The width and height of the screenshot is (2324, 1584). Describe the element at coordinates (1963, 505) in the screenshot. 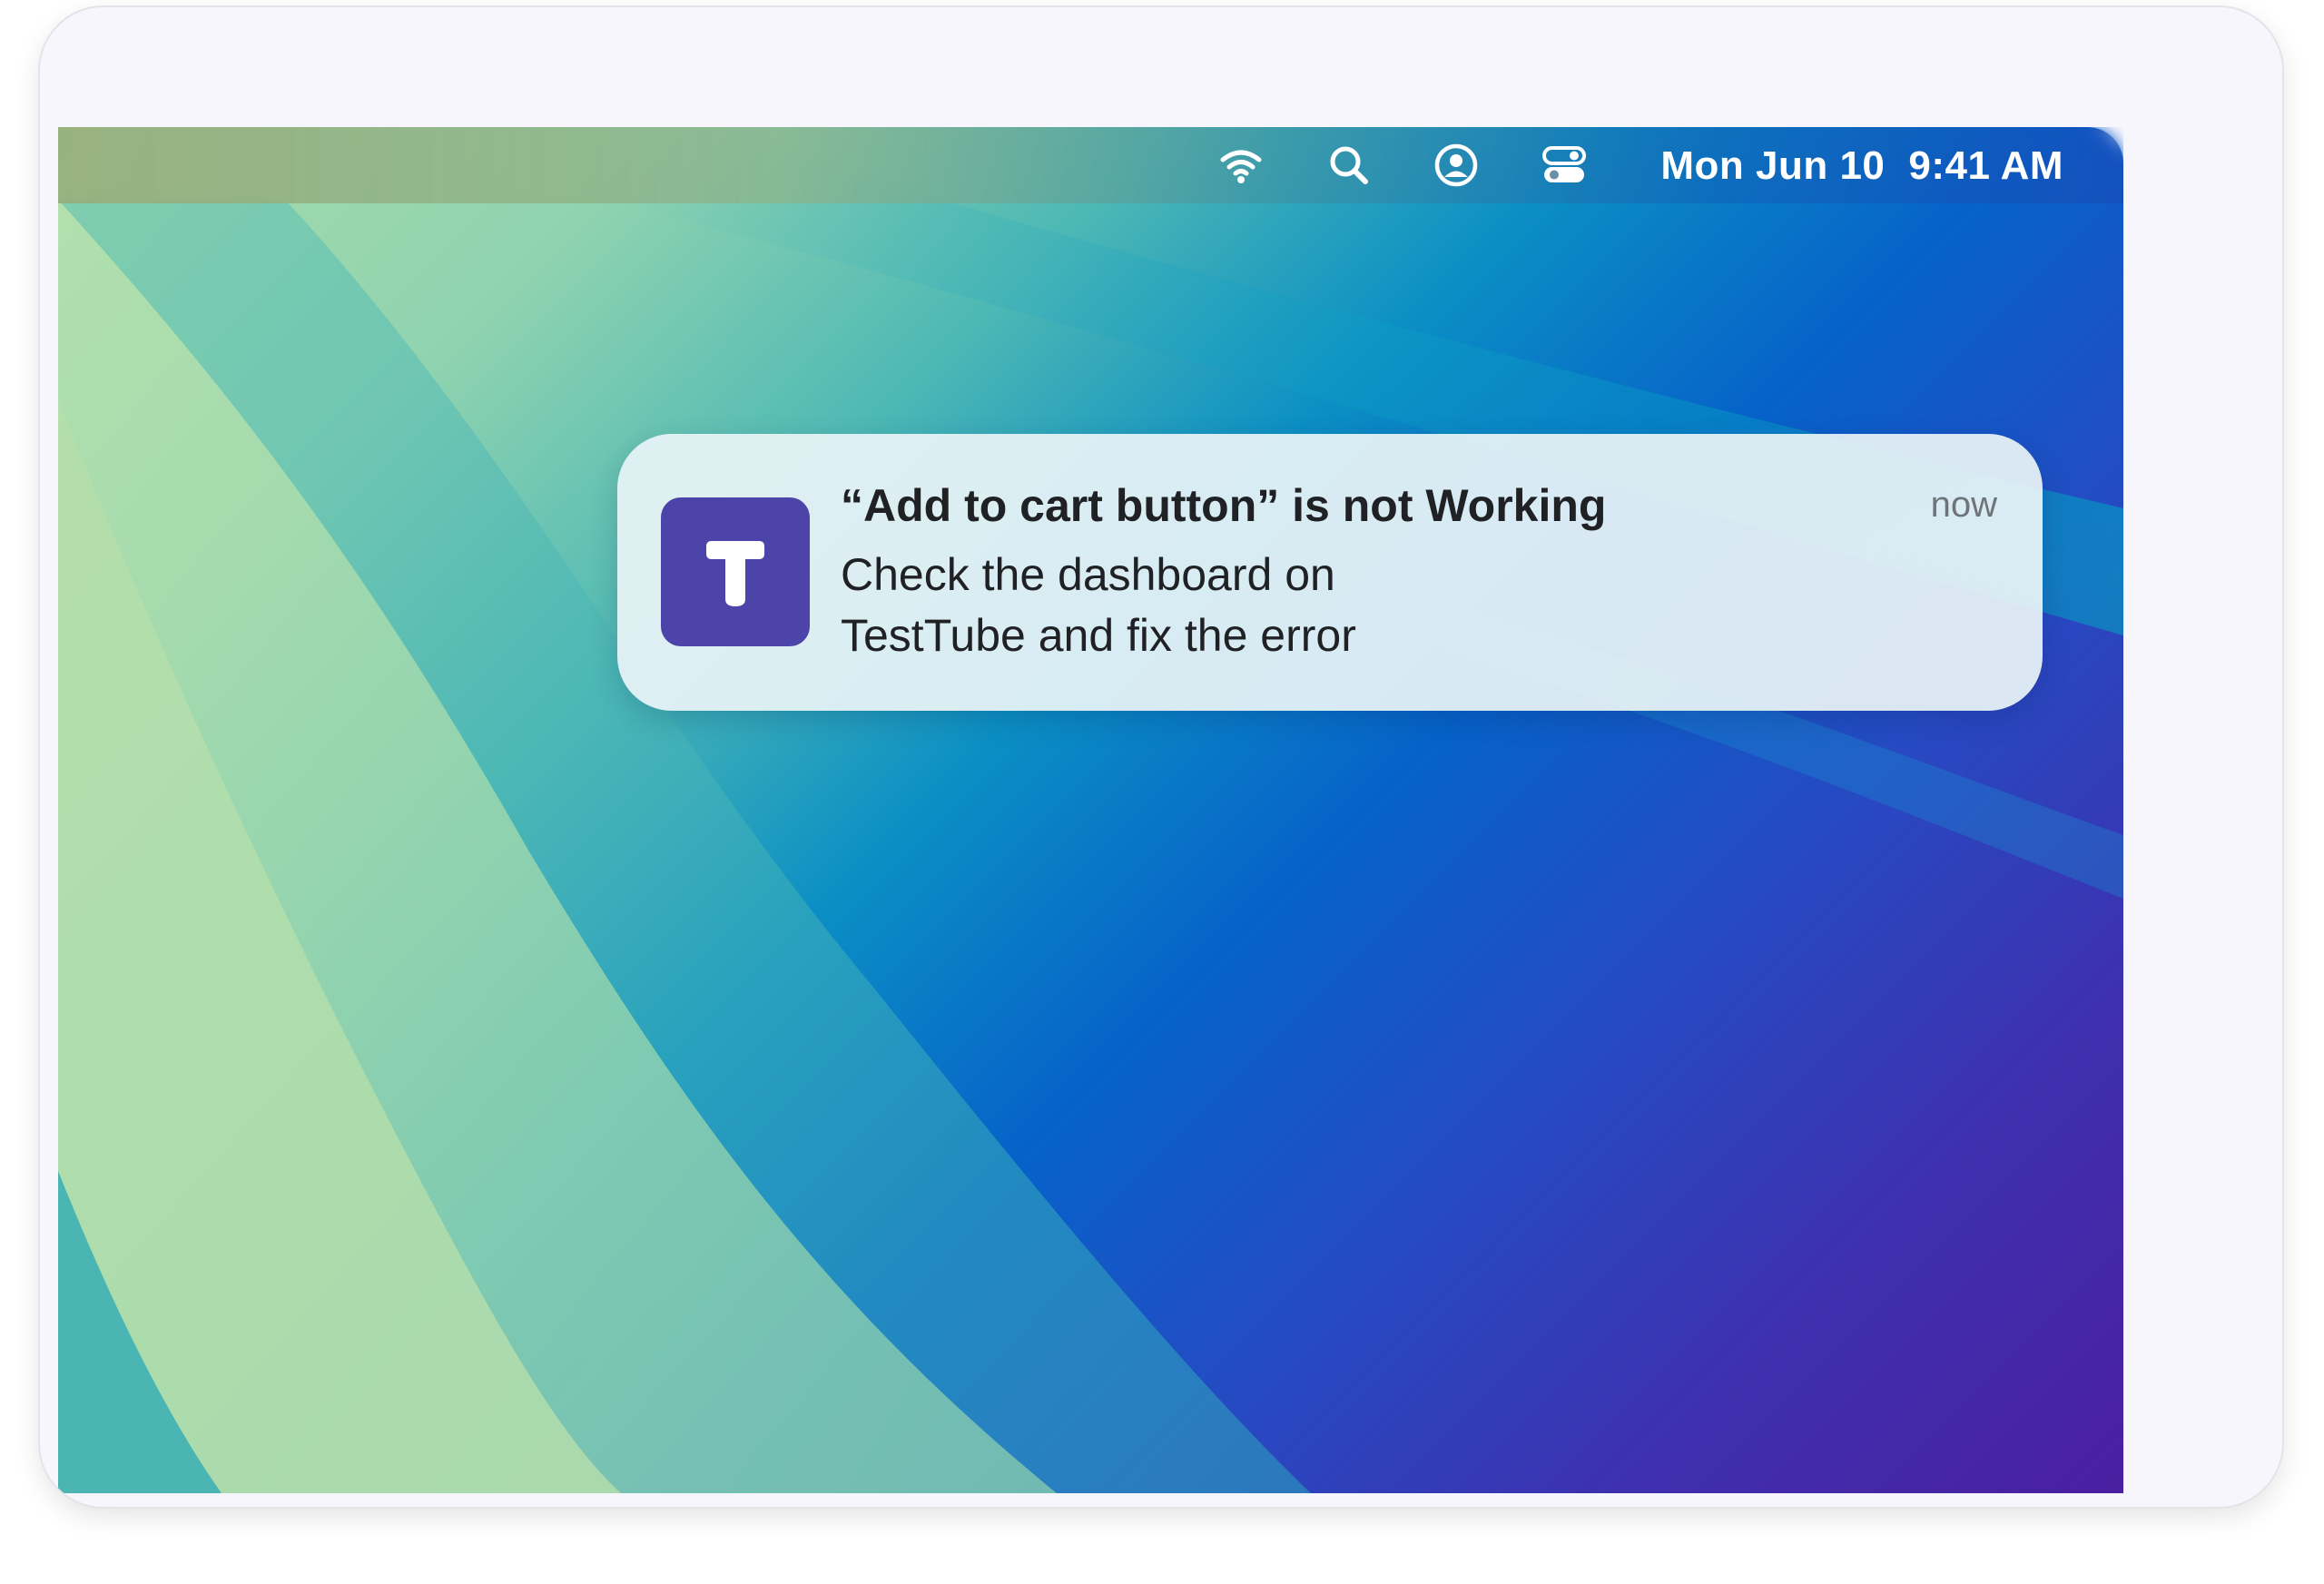

I see `notification-timestamp: now` at that location.